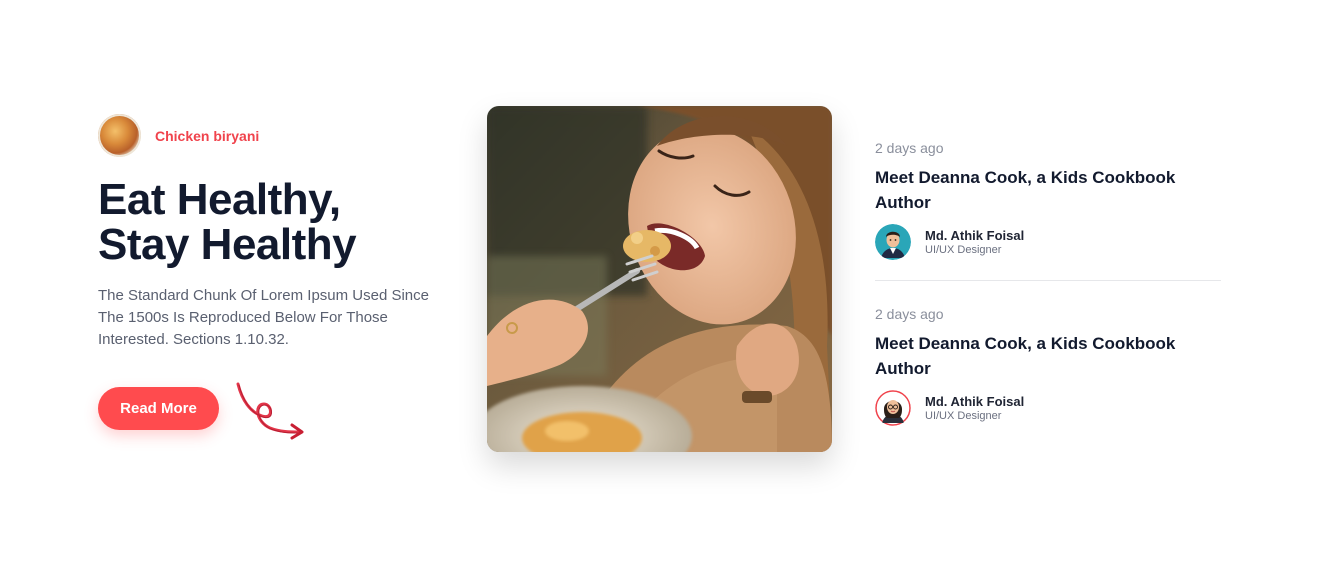  Describe the element at coordinates (158, 408) in the screenshot. I see `read-more-button: Read More` at that location.